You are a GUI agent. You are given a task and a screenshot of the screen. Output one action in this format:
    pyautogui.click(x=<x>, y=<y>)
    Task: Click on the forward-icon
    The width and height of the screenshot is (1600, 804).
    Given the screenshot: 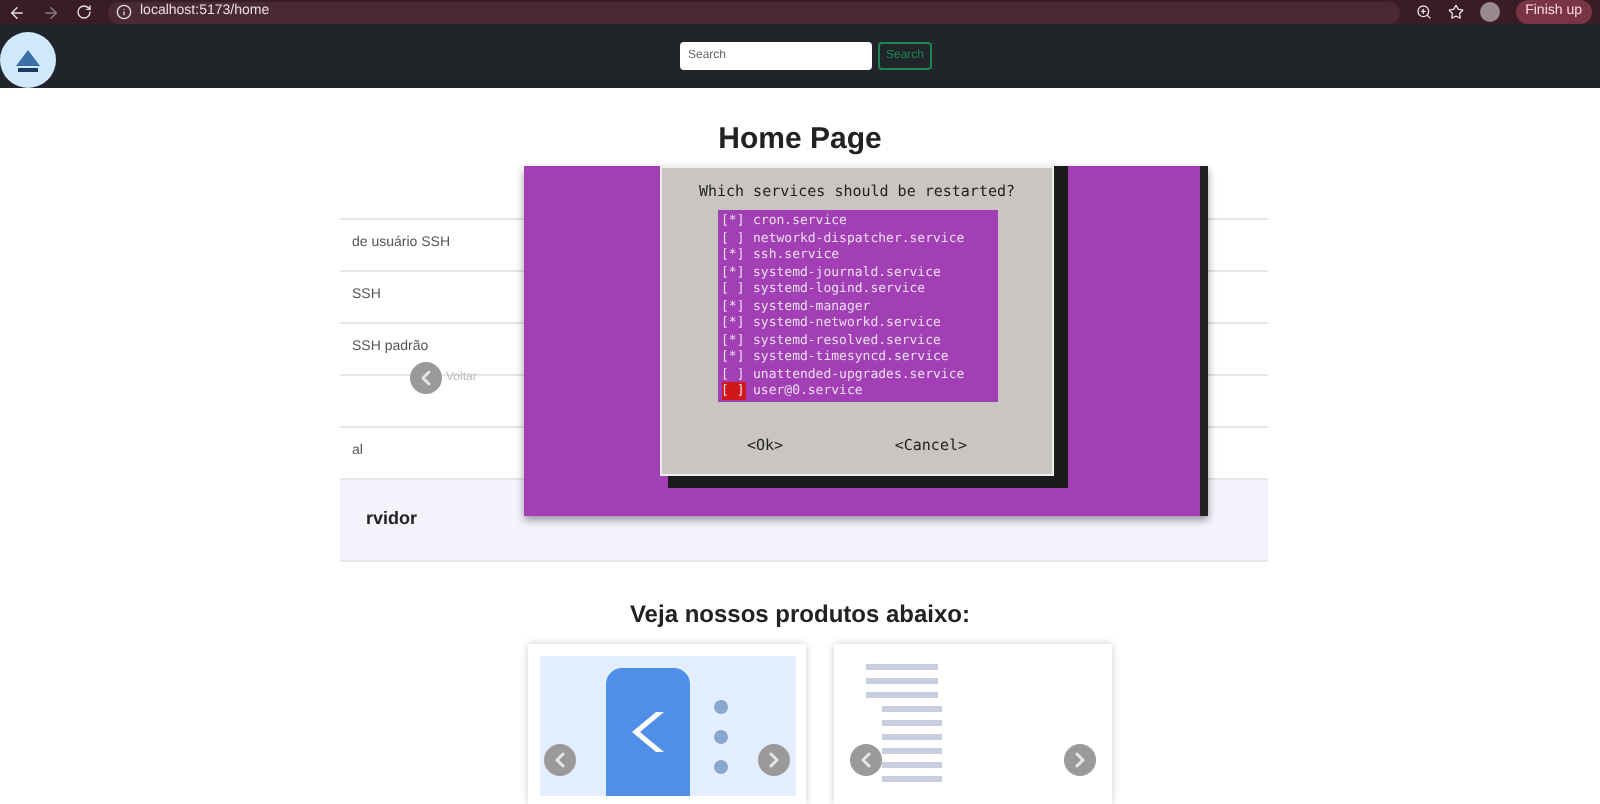 What is the action you would take?
    pyautogui.click(x=51, y=12)
    